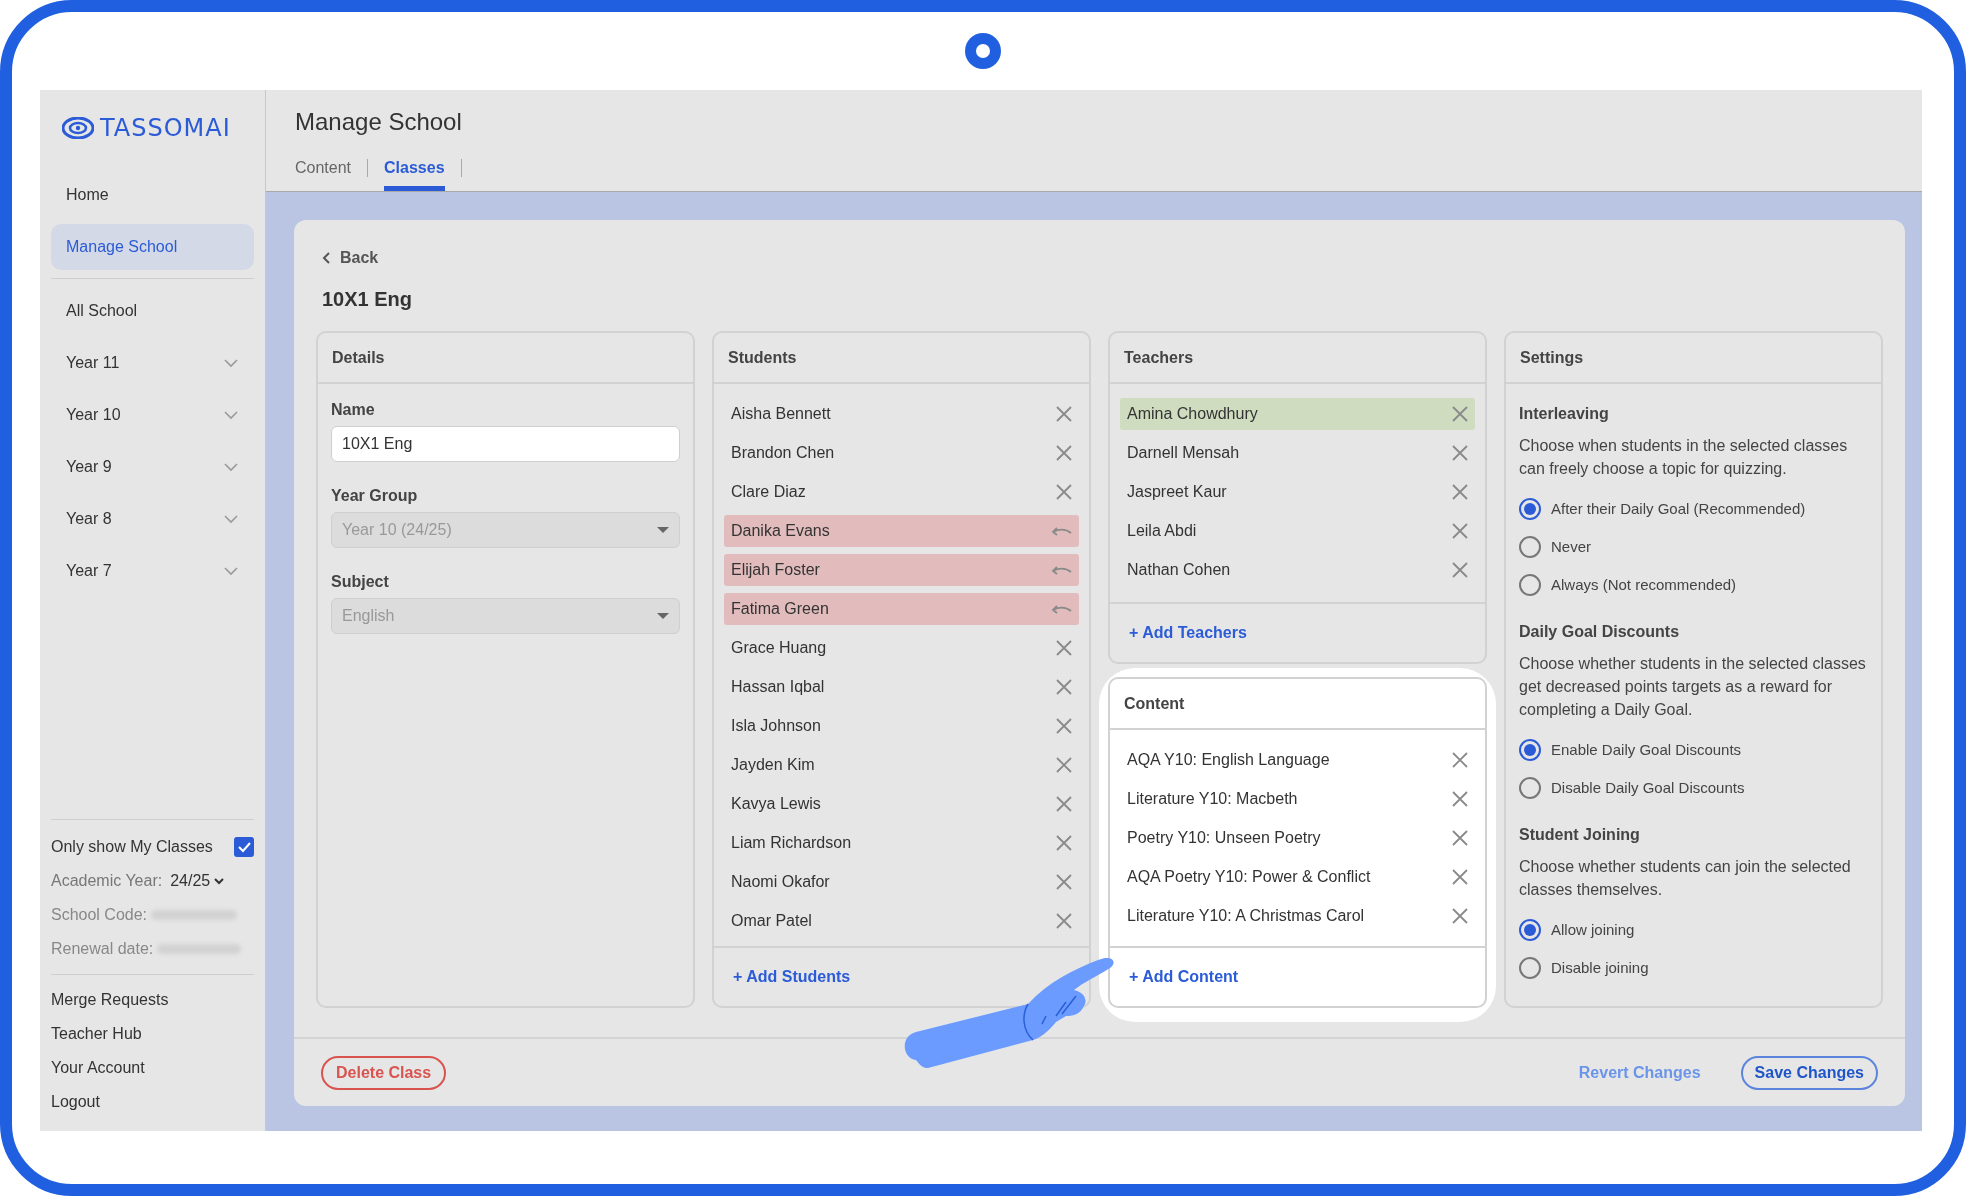 The height and width of the screenshot is (1196, 1966). I want to click on section-heading: Interleaving, so click(1564, 414).